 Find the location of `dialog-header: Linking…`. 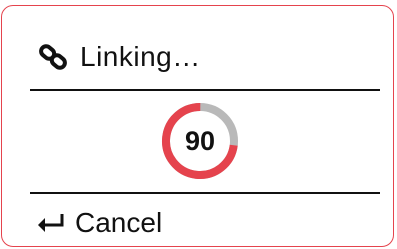

dialog-header: Linking… is located at coordinates (118, 57).